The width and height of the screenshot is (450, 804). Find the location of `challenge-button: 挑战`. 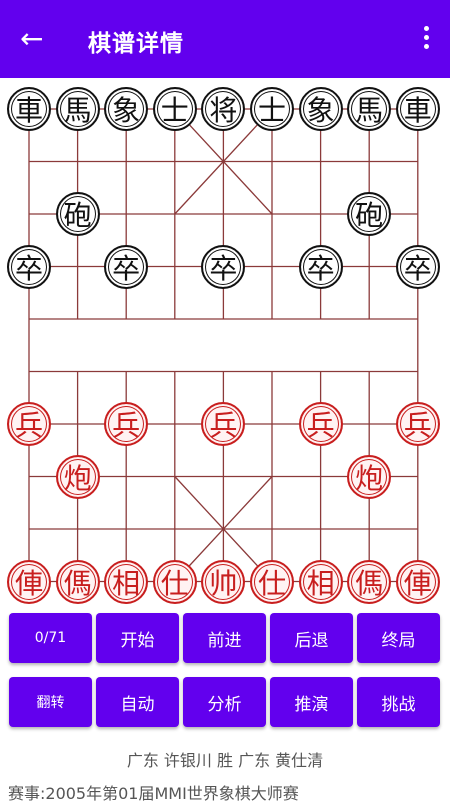

challenge-button: 挑战 is located at coordinates (398, 702).